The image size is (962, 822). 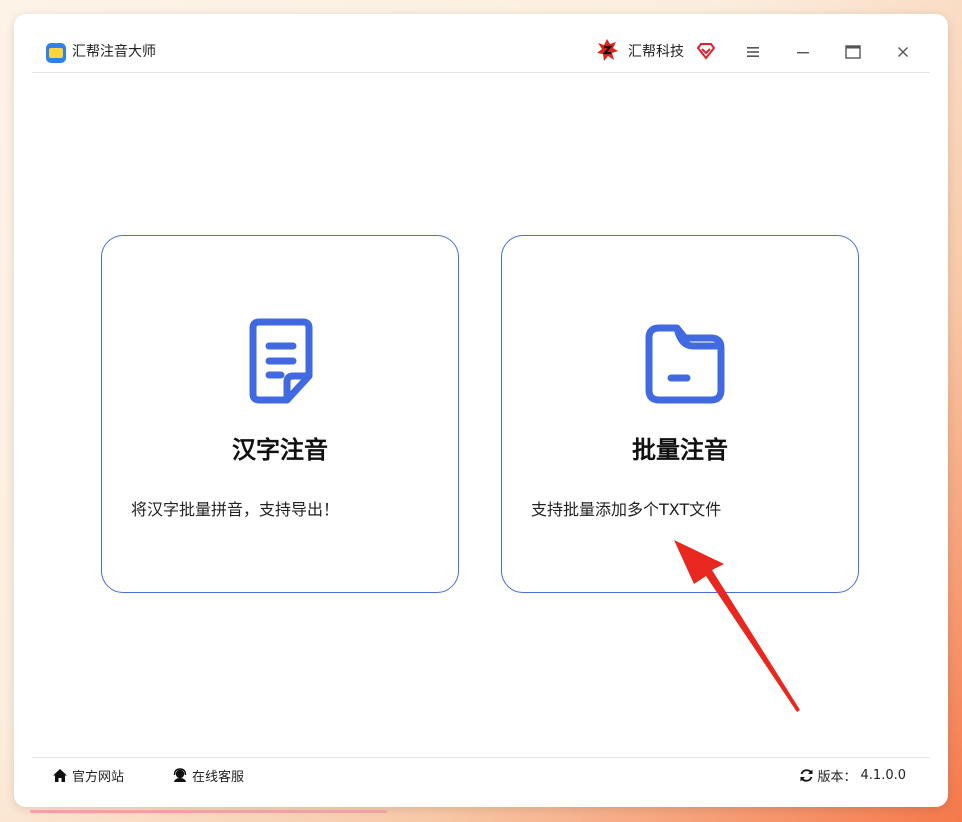 What do you see at coordinates (737, 626) in the screenshot?
I see `annotation-arrow-icon` at bounding box center [737, 626].